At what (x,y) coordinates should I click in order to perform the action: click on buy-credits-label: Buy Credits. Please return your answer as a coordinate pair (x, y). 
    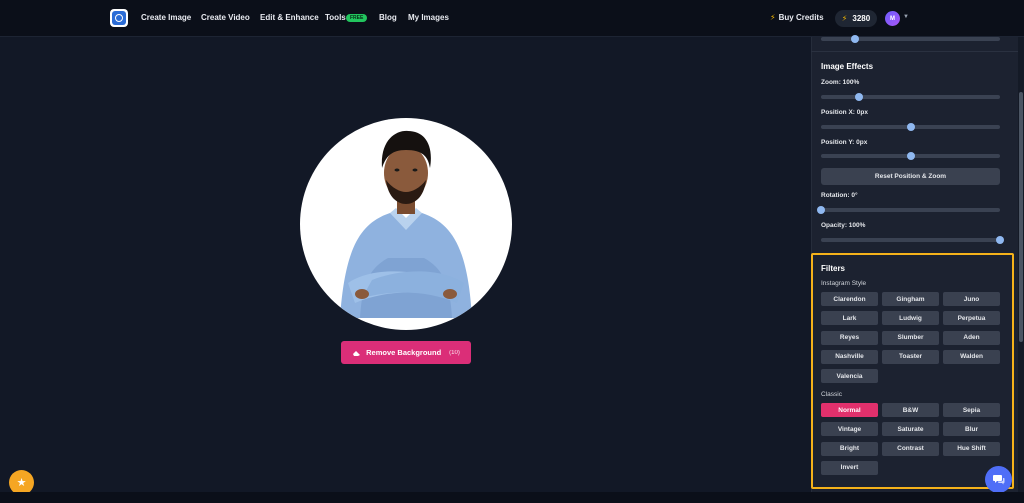
    Looking at the image, I should click on (801, 17).